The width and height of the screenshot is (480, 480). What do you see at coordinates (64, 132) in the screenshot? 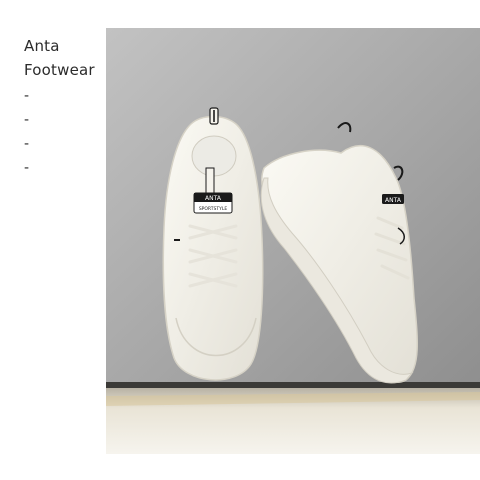
I see `dash-list: - - - -` at bounding box center [64, 132].